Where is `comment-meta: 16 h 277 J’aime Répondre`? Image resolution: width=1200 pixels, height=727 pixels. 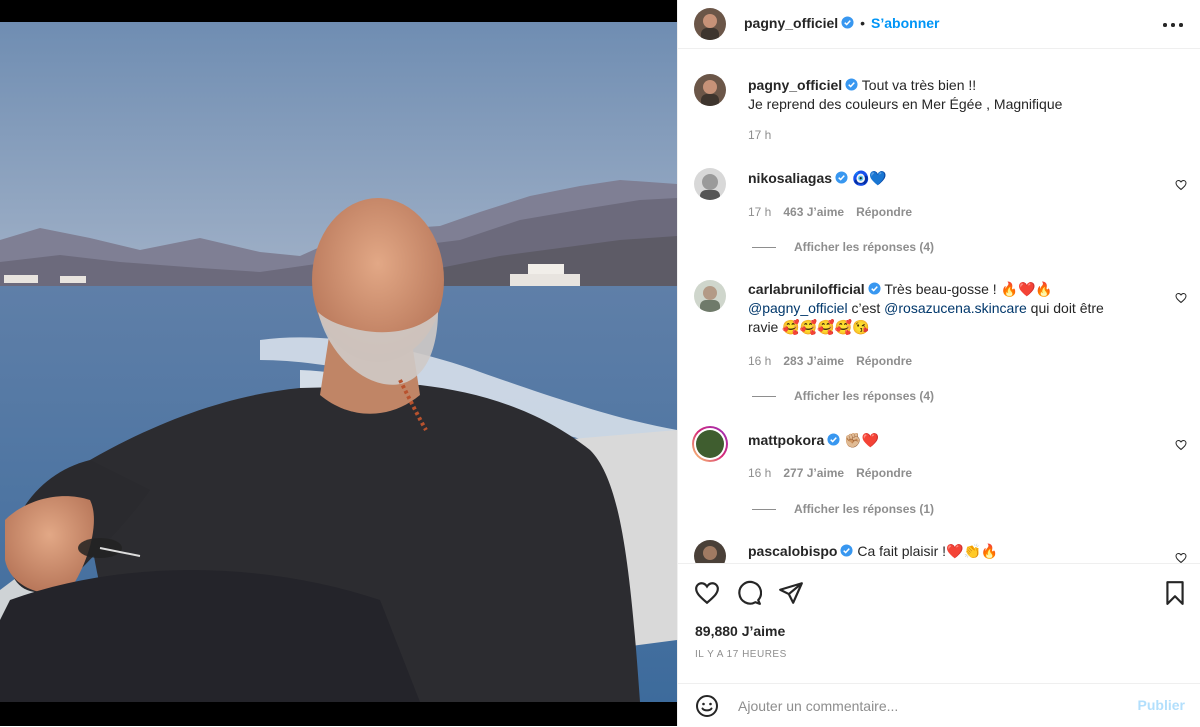
comment-meta: 16 h 277 J’aime Répondre is located at coordinates (830, 473).